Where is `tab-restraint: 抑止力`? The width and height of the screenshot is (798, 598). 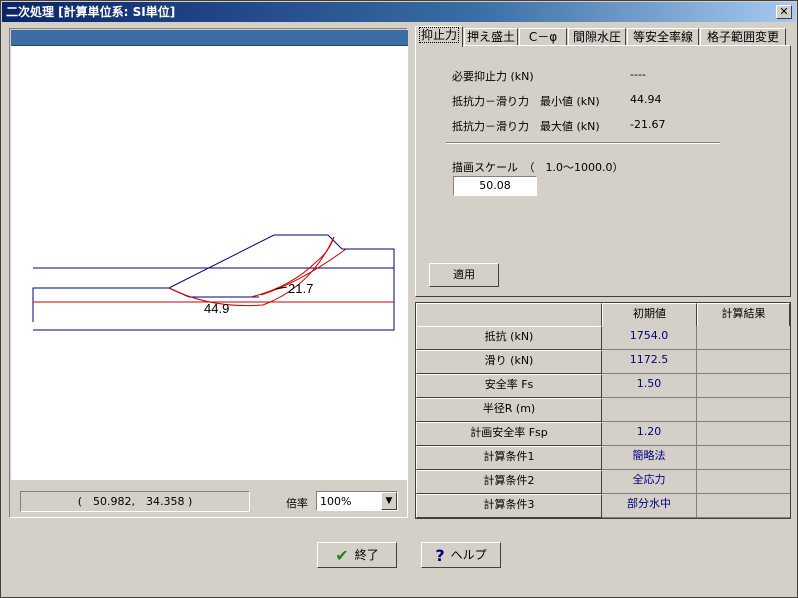 tab-restraint: 抑止力 is located at coordinates (439, 36).